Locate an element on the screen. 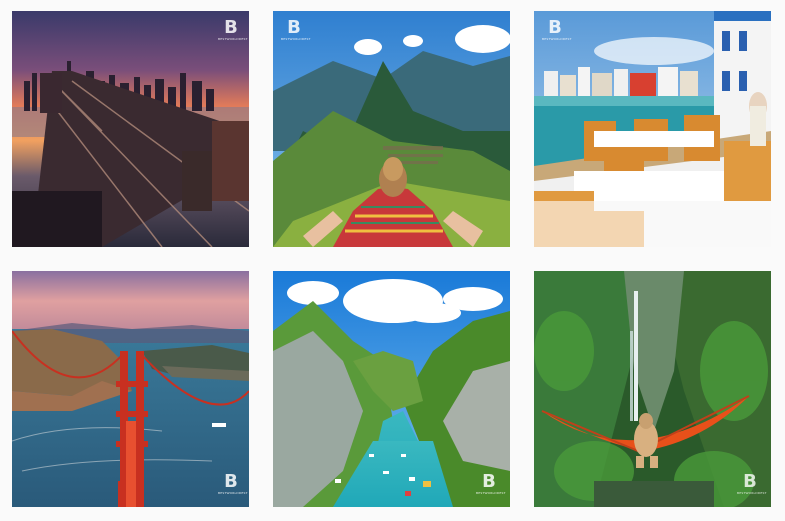 The height and width of the screenshot is (521, 785). waterfall-hammock-photo is located at coordinates (652, 389).